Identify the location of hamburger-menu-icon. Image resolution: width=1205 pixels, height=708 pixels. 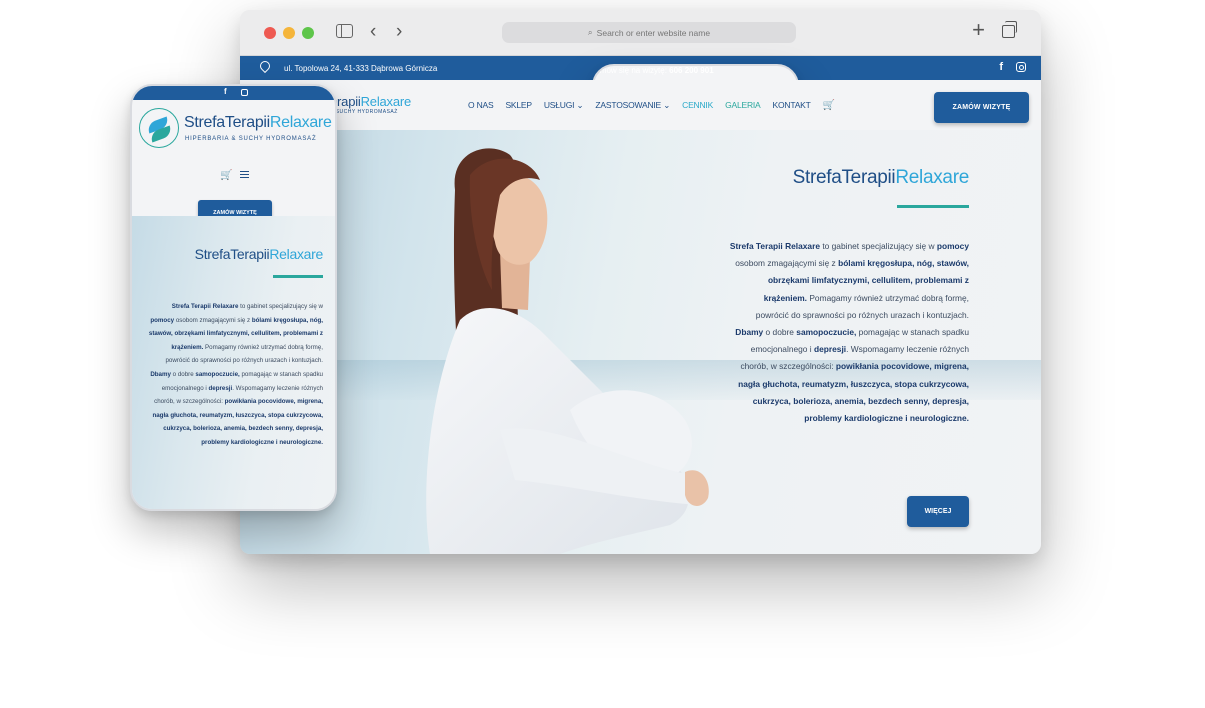
(244, 174).